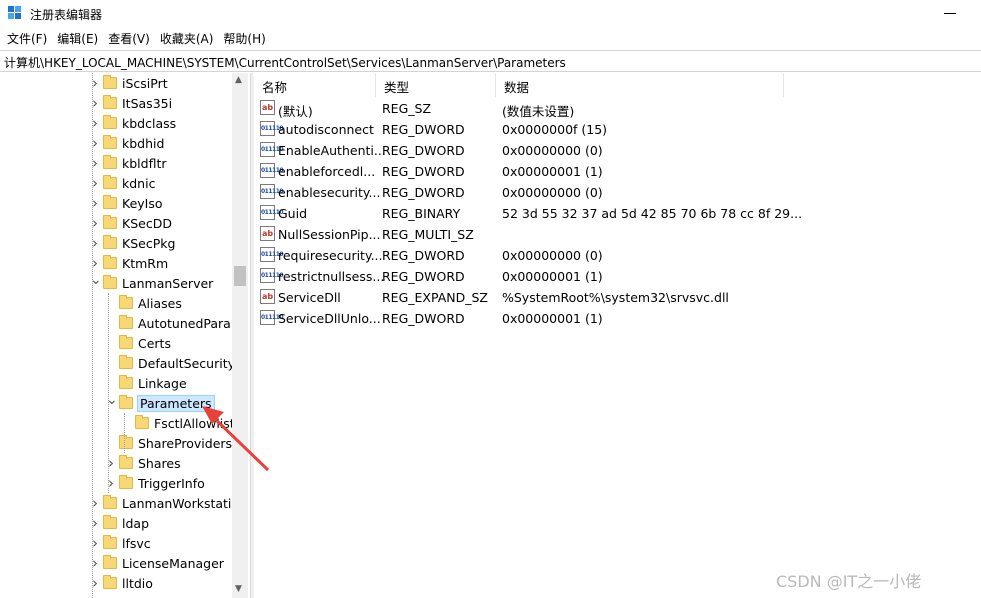 The image size is (981, 598). What do you see at coordinates (236, 439) in the screenshot?
I see `annotation-arrow` at bounding box center [236, 439].